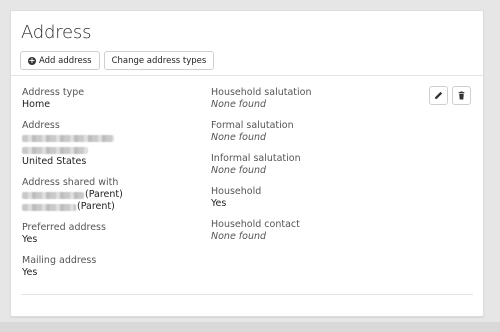 The image size is (500, 332). What do you see at coordinates (311, 198) in the screenshot?
I see `household-field: Household Yes` at bounding box center [311, 198].